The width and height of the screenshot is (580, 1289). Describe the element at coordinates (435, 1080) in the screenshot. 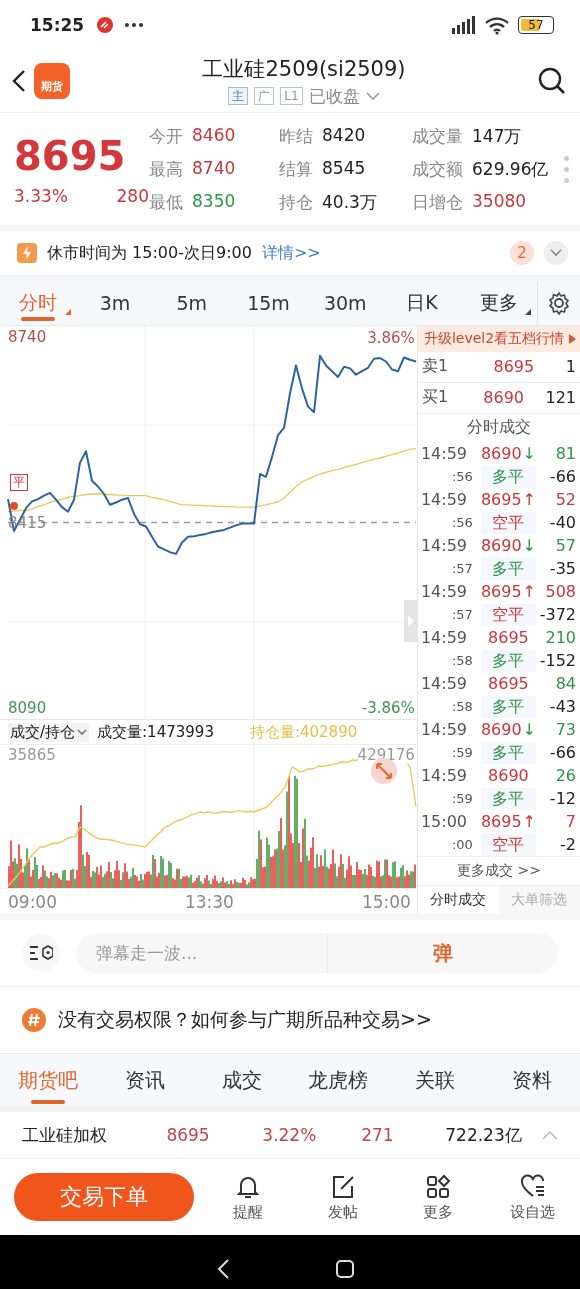

I see `section-tab: 关联` at that location.